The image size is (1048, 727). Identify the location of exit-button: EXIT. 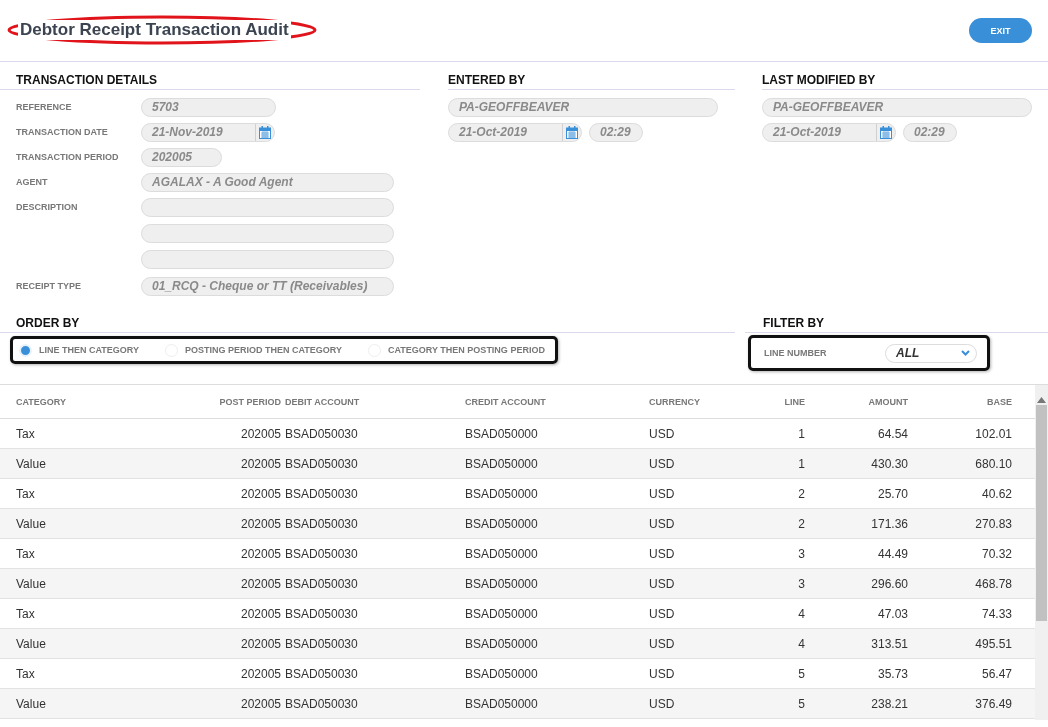
(1000, 30).